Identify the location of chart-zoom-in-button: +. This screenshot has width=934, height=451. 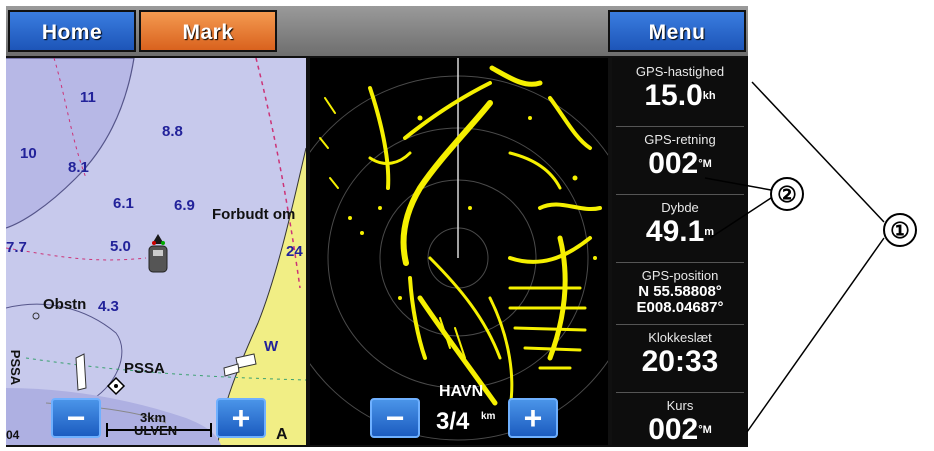
(241, 418).